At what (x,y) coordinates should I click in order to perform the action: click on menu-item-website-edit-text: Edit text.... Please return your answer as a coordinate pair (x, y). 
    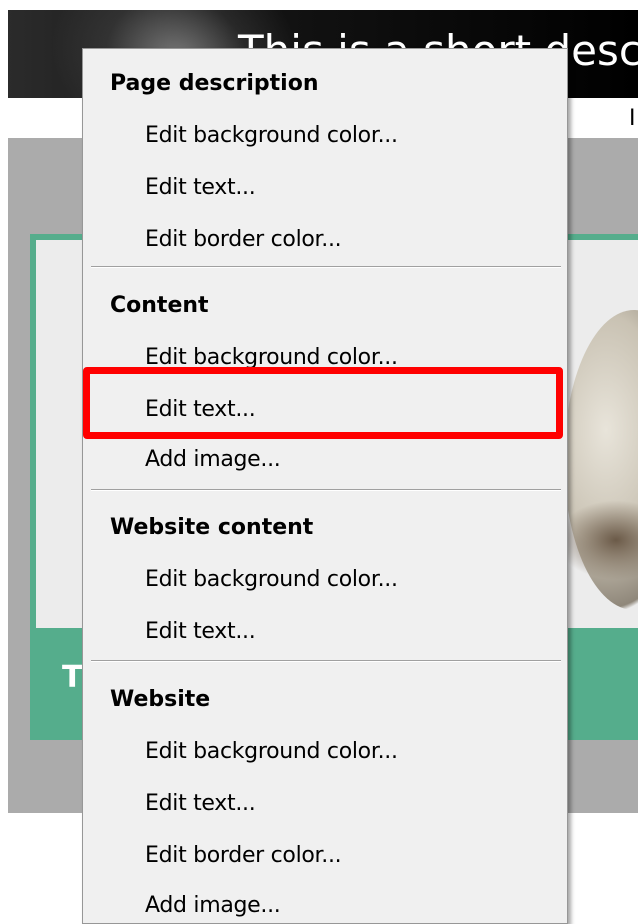
    Looking at the image, I should click on (200, 803).